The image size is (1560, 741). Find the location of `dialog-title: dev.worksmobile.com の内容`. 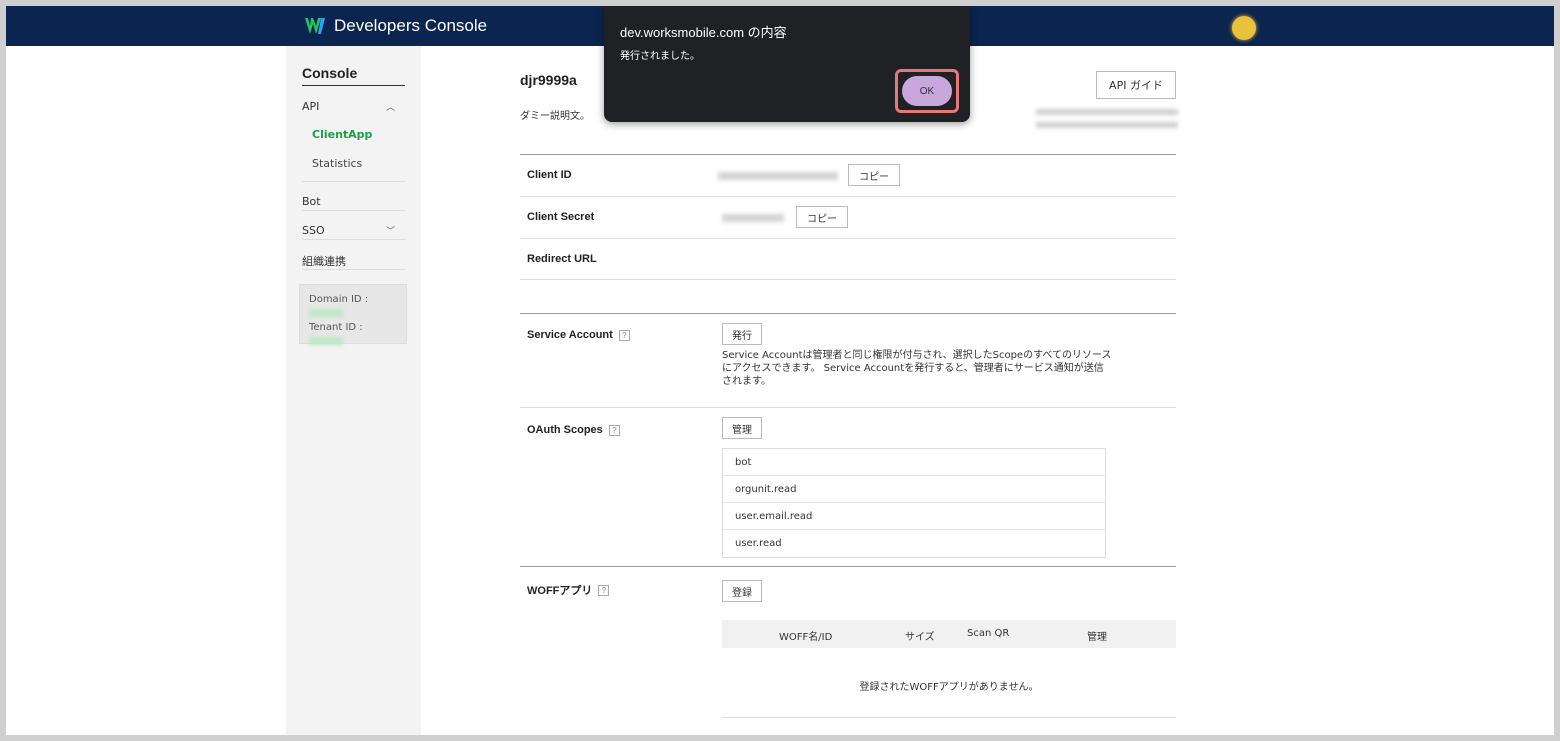

dialog-title: dev.worksmobile.com の内容 is located at coordinates (703, 32).